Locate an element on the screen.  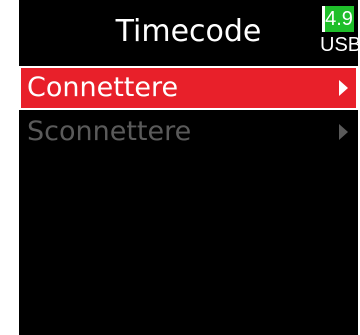
page-title: Timecode is located at coordinates (188, 31).